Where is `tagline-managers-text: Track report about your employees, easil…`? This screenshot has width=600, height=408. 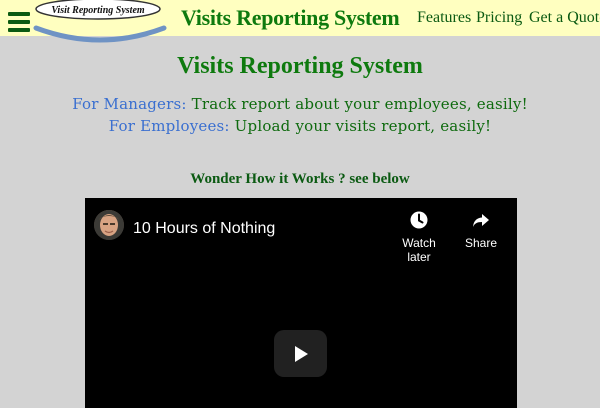 tagline-managers-text: Track report about your employees, easil… is located at coordinates (359, 104).